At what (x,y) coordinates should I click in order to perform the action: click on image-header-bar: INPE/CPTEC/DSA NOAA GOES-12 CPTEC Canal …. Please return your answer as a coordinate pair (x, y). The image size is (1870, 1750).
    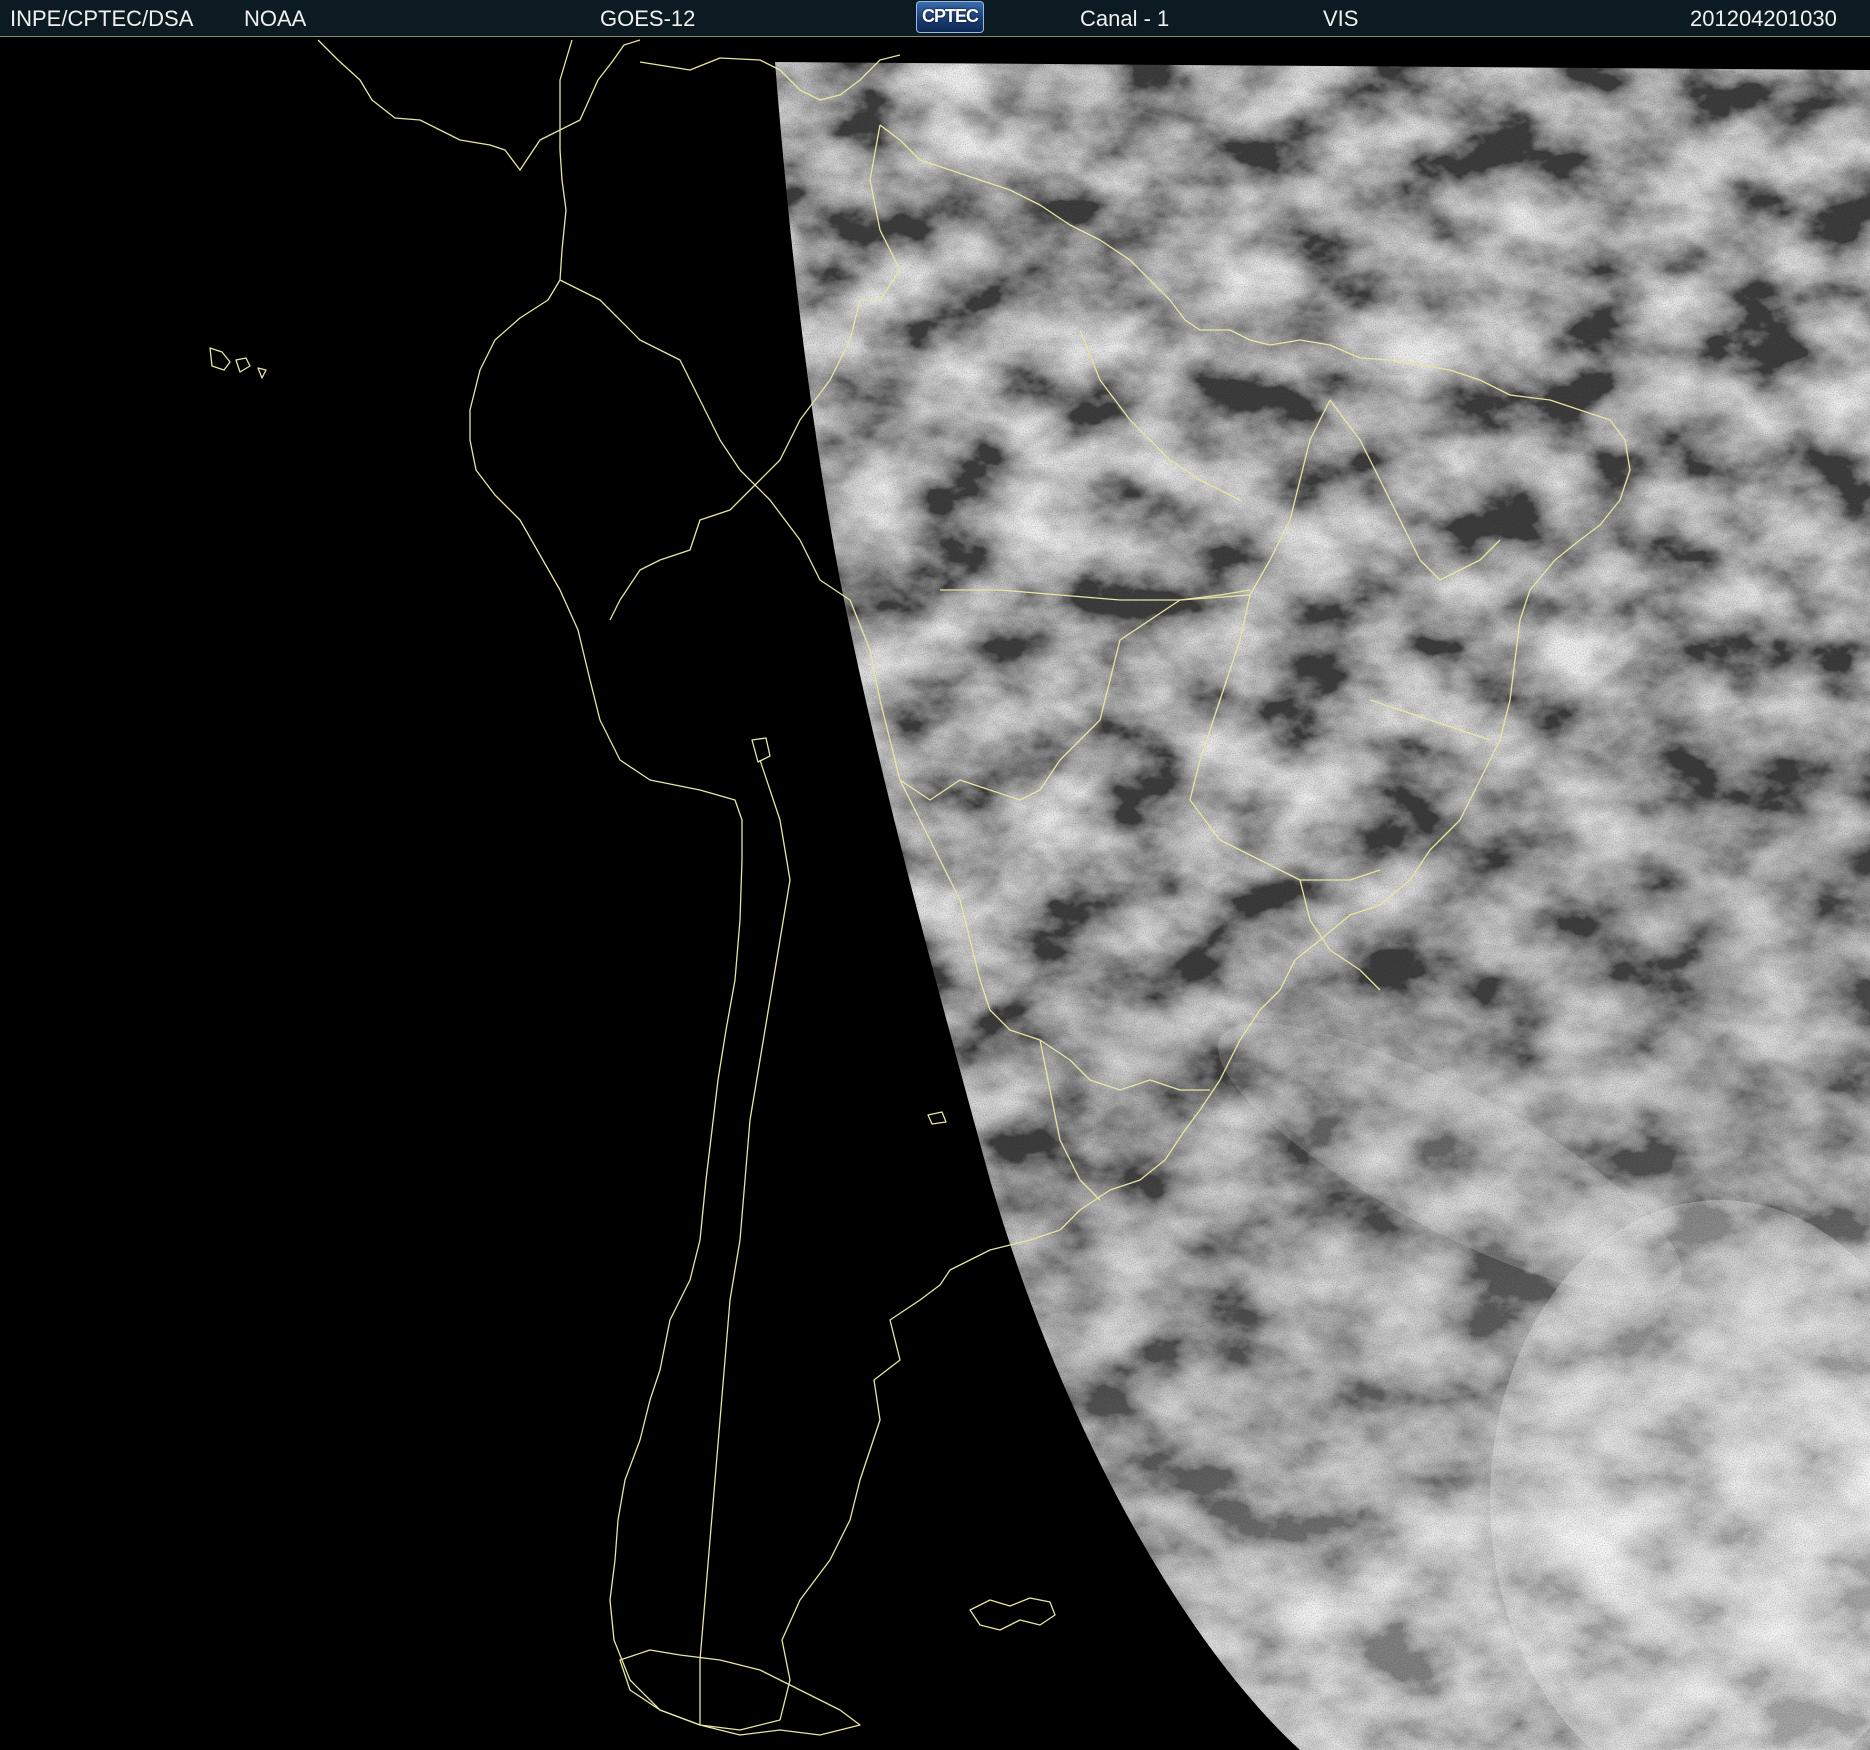
    Looking at the image, I should click on (935, 18).